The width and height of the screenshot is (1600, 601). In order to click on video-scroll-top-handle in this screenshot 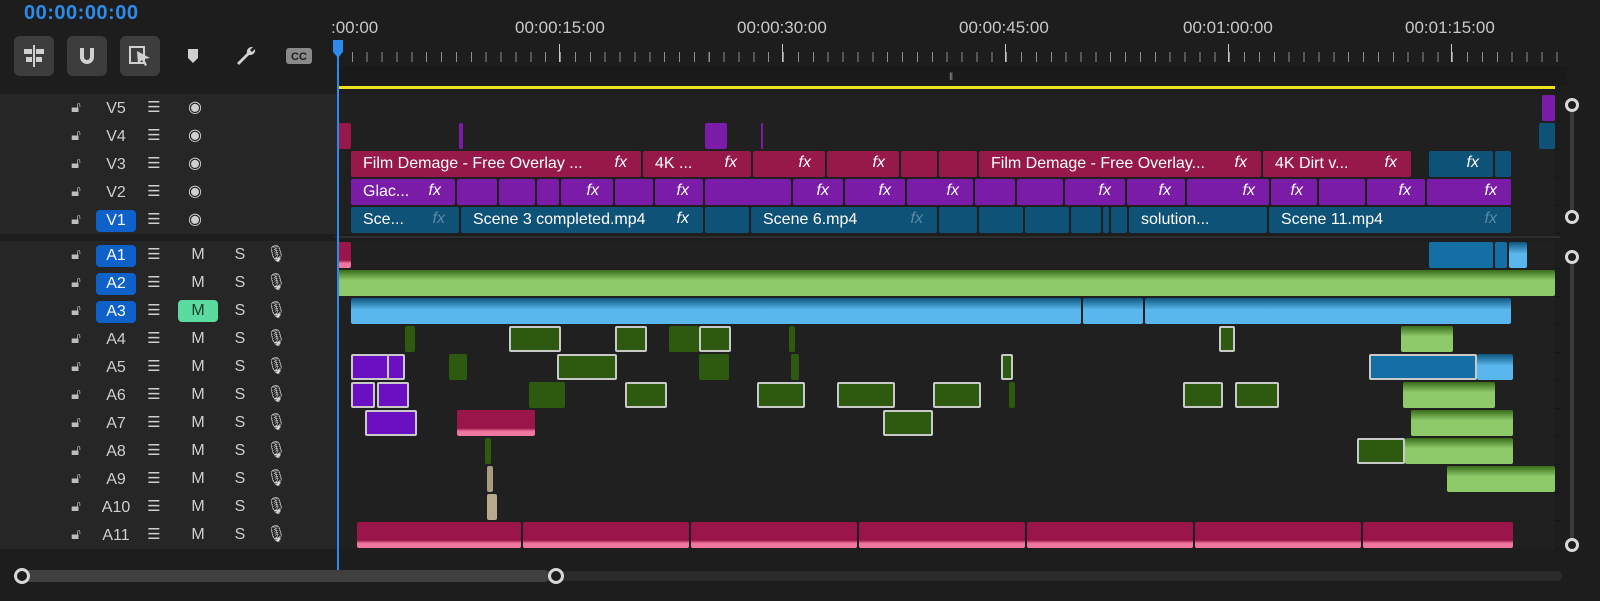, I will do `click(1572, 105)`.